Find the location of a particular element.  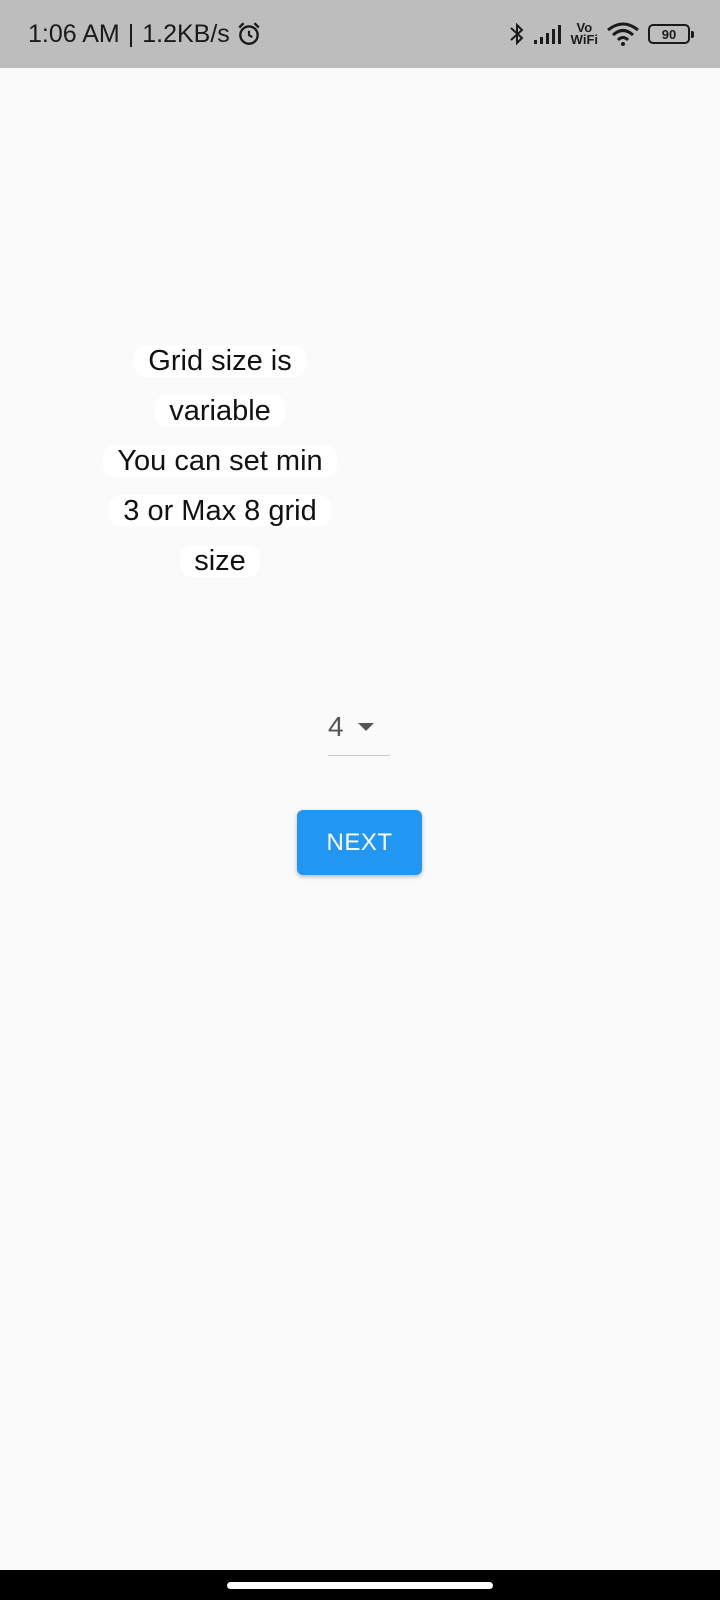

info-line: Grid size is is located at coordinates (220, 361).